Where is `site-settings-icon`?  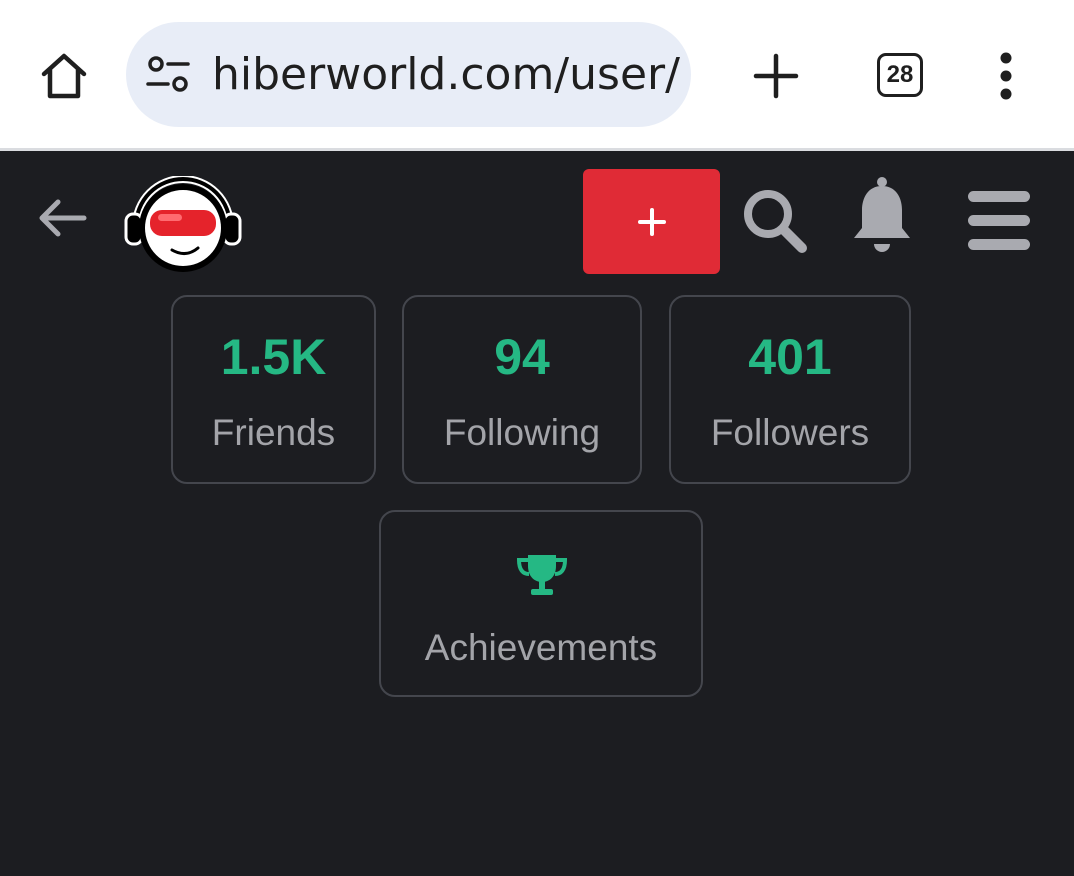 site-settings-icon is located at coordinates (168, 75).